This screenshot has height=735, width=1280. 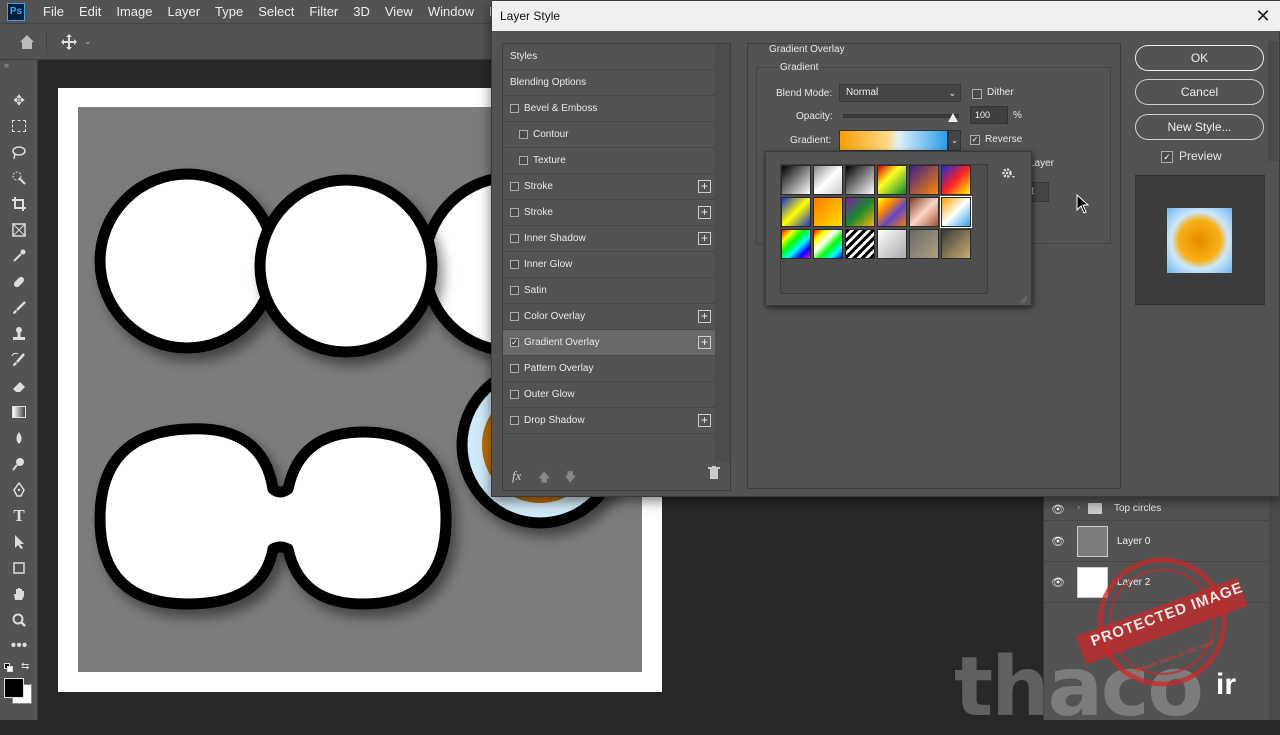 What do you see at coordinates (19, 100) in the screenshot?
I see `move-tool-icon: ✥` at bounding box center [19, 100].